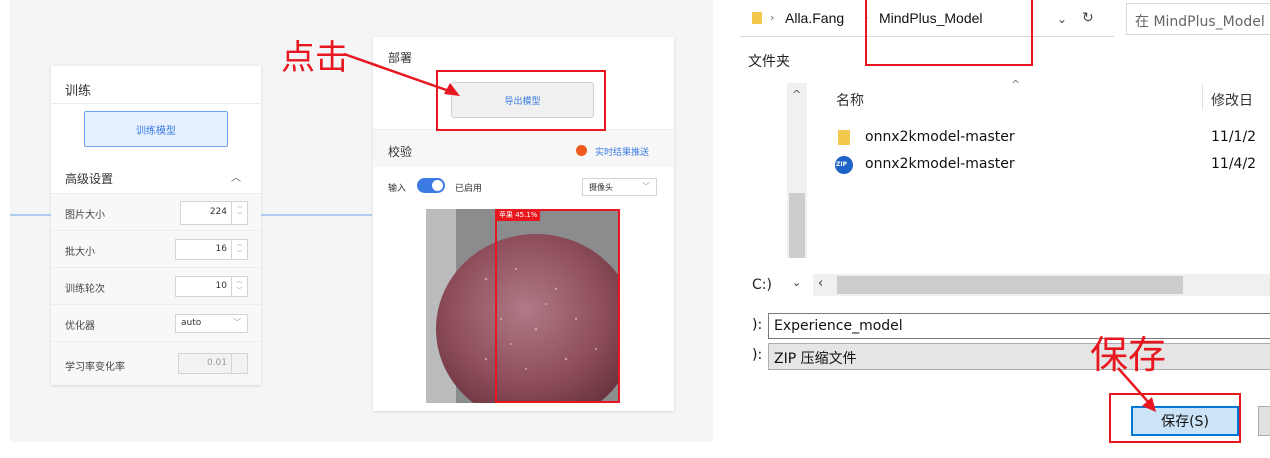 Image resolution: width=1270 pixels, height=458 pixels. What do you see at coordinates (156, 129) in the screenshot?
I see `train-model-button: 训练模型` at bounding box center [156, 129].